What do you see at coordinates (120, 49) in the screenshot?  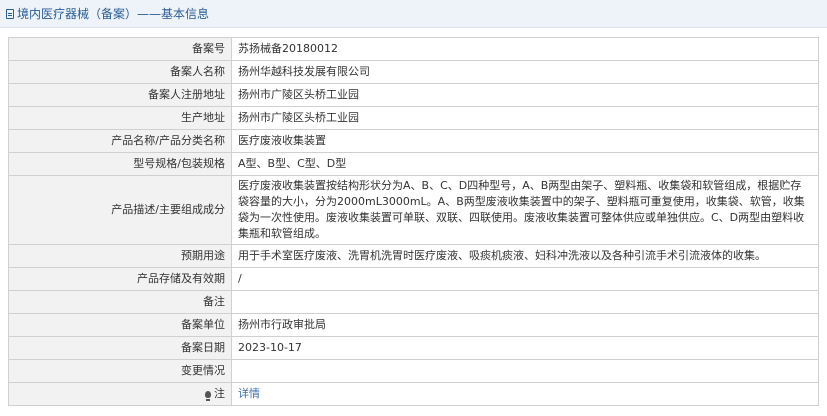 I see `filing-number-label: 备案号` at bounding box center [120, 49].